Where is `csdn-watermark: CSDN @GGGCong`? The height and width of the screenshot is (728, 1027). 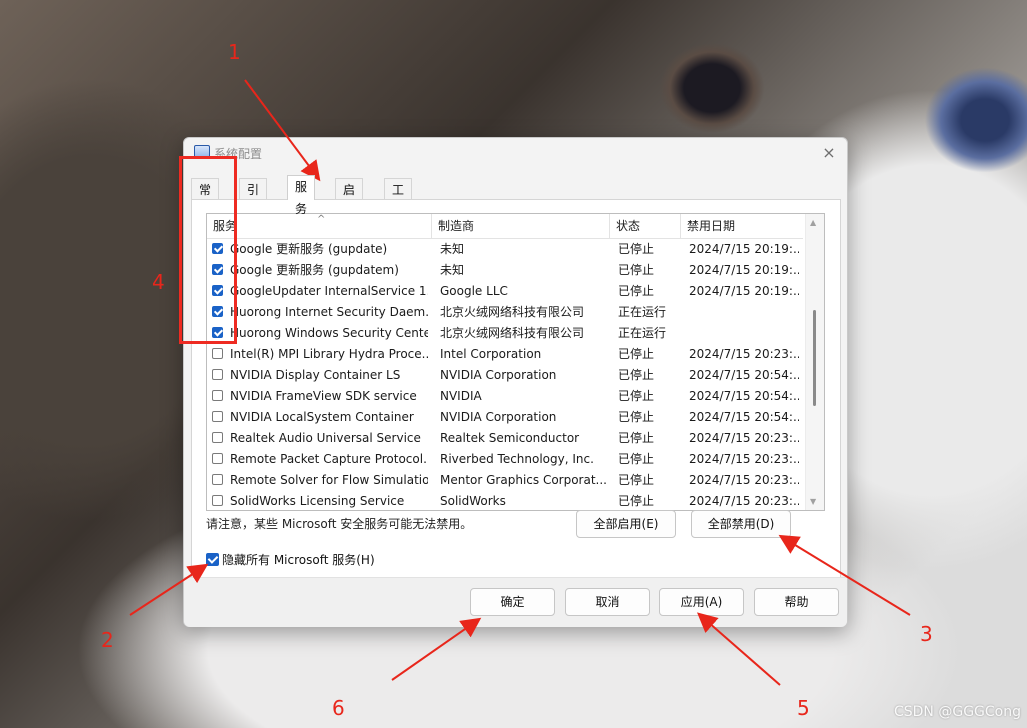 csdn-watermark: CSDN @GGGCong is located at coordinates (957, 712).